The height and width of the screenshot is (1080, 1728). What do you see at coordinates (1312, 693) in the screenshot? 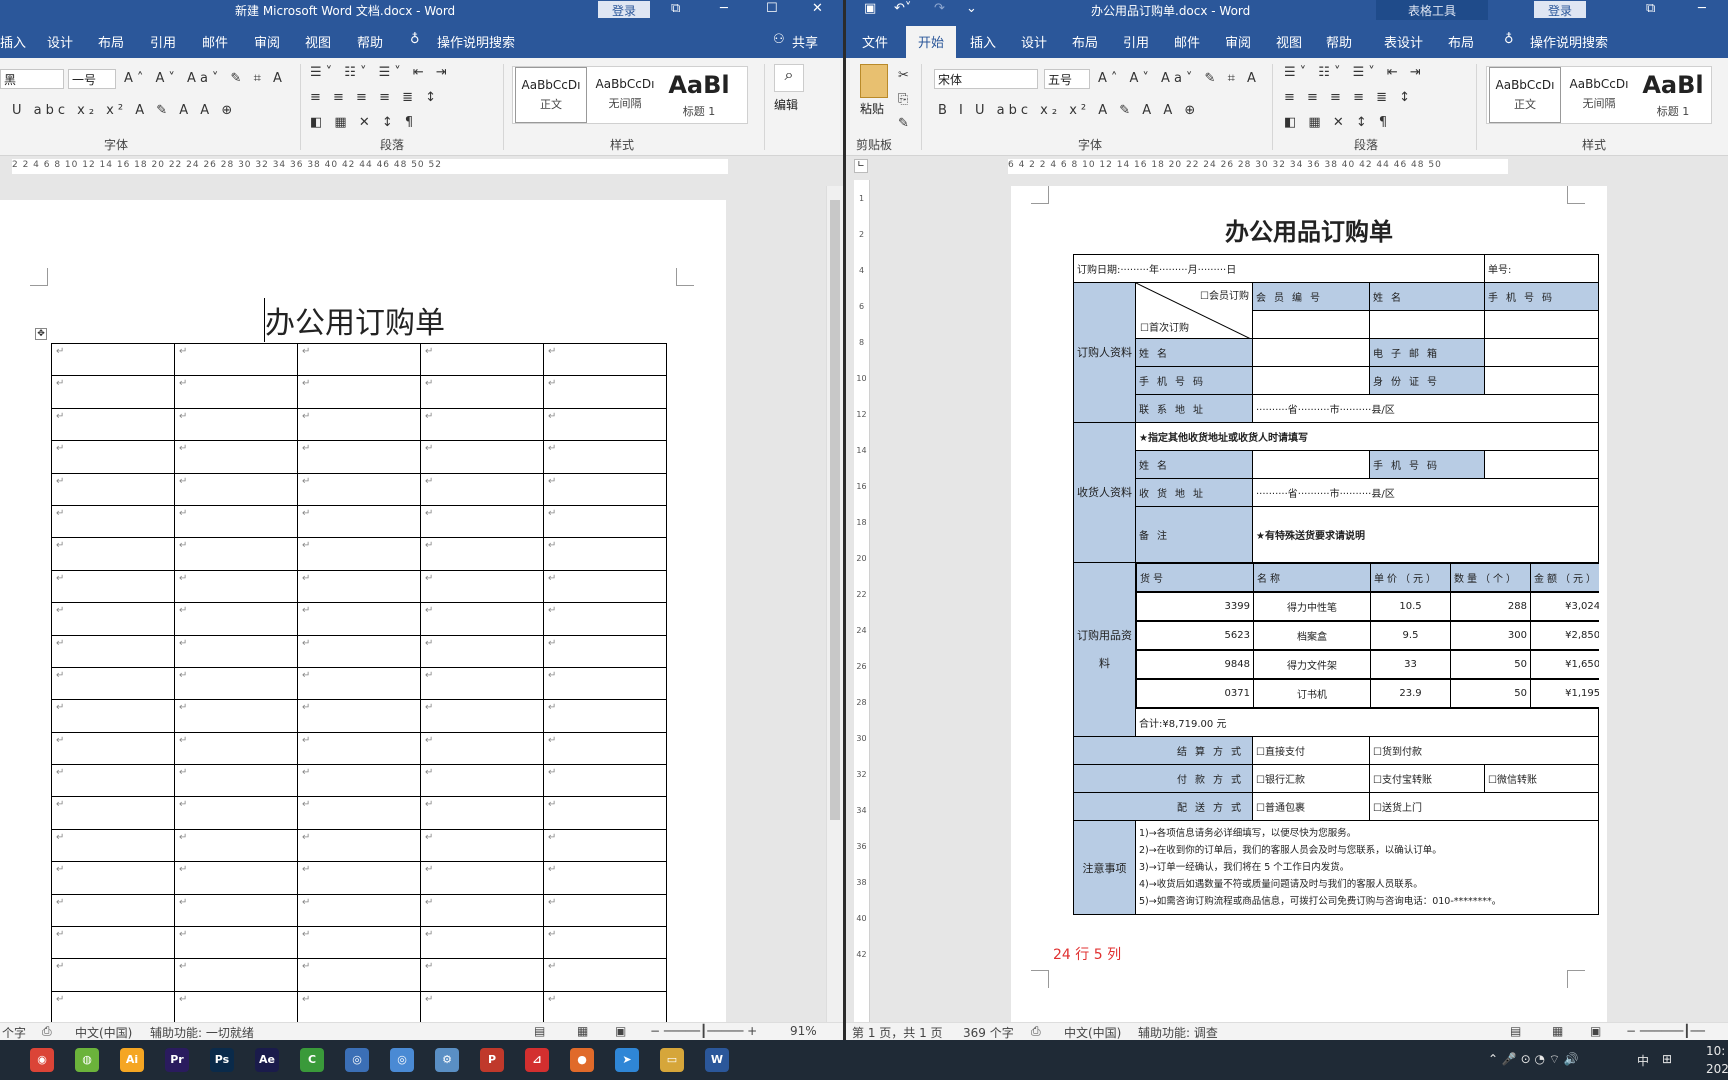
I see `goods-cell: 订书机` at bounding box center [1312, 693].